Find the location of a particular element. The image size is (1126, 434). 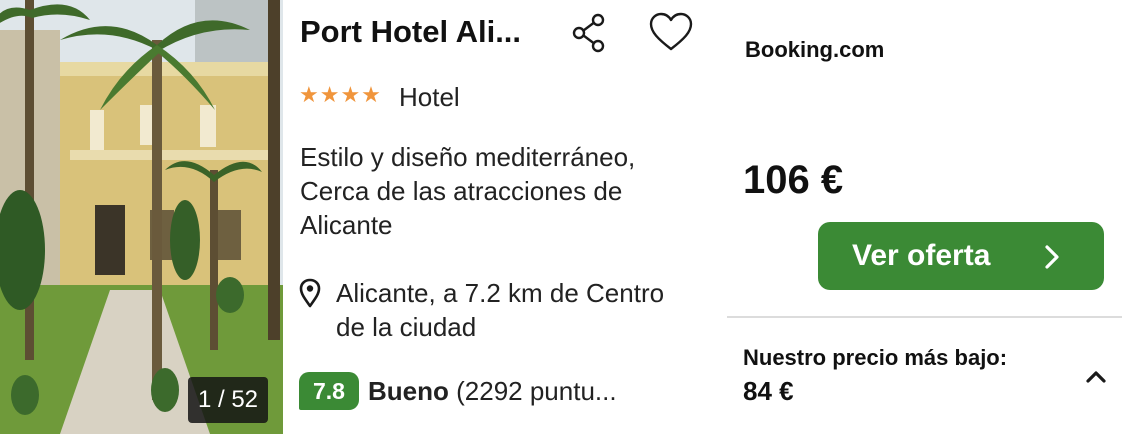

map-pin-icon is located at coordinates (310, 293).